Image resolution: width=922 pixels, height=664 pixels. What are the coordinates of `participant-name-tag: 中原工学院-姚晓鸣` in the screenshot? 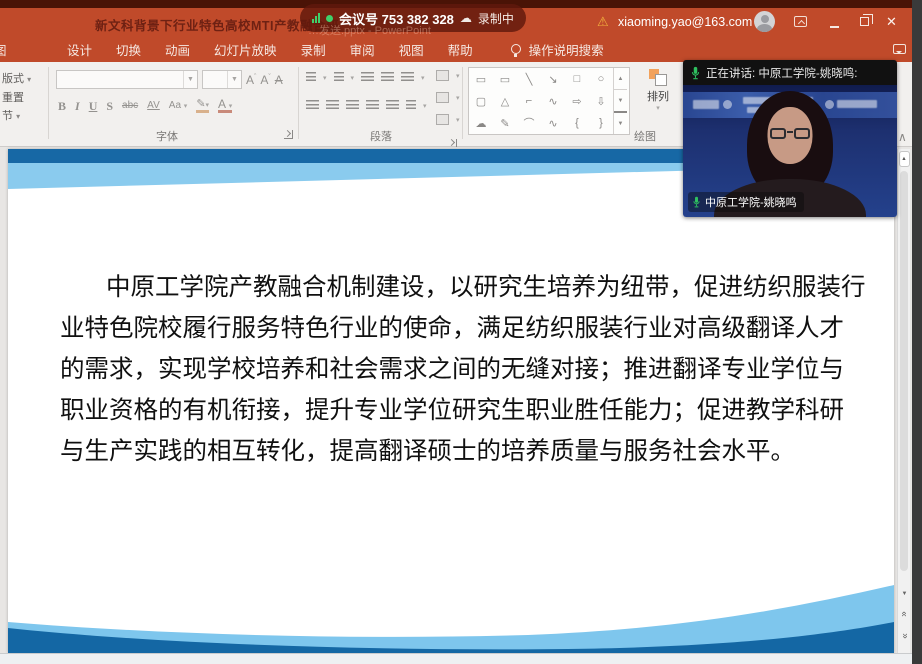 It's located at (746, 202).